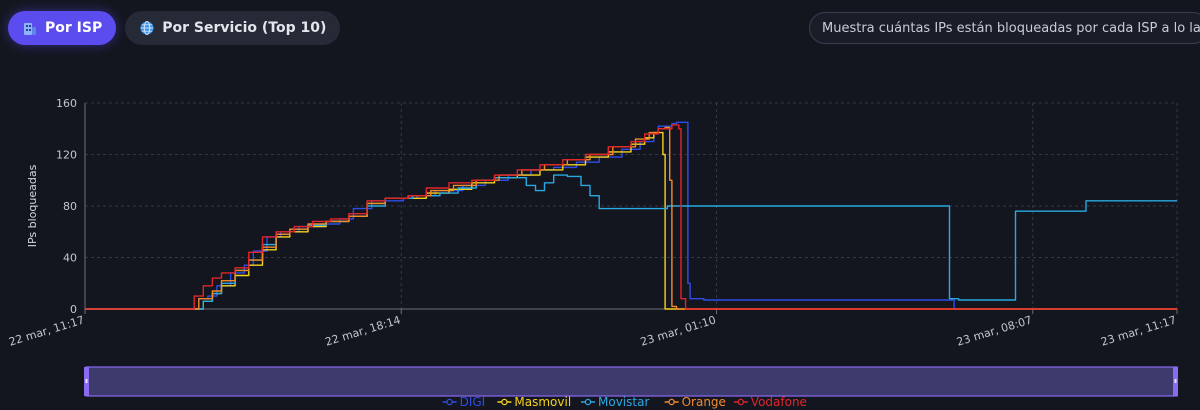 The image size is (1200, 410). Describe the element at coordinates (363, 330) in the screenshot. I see `x-tick-label: 22 mar, 18:14` at that location.